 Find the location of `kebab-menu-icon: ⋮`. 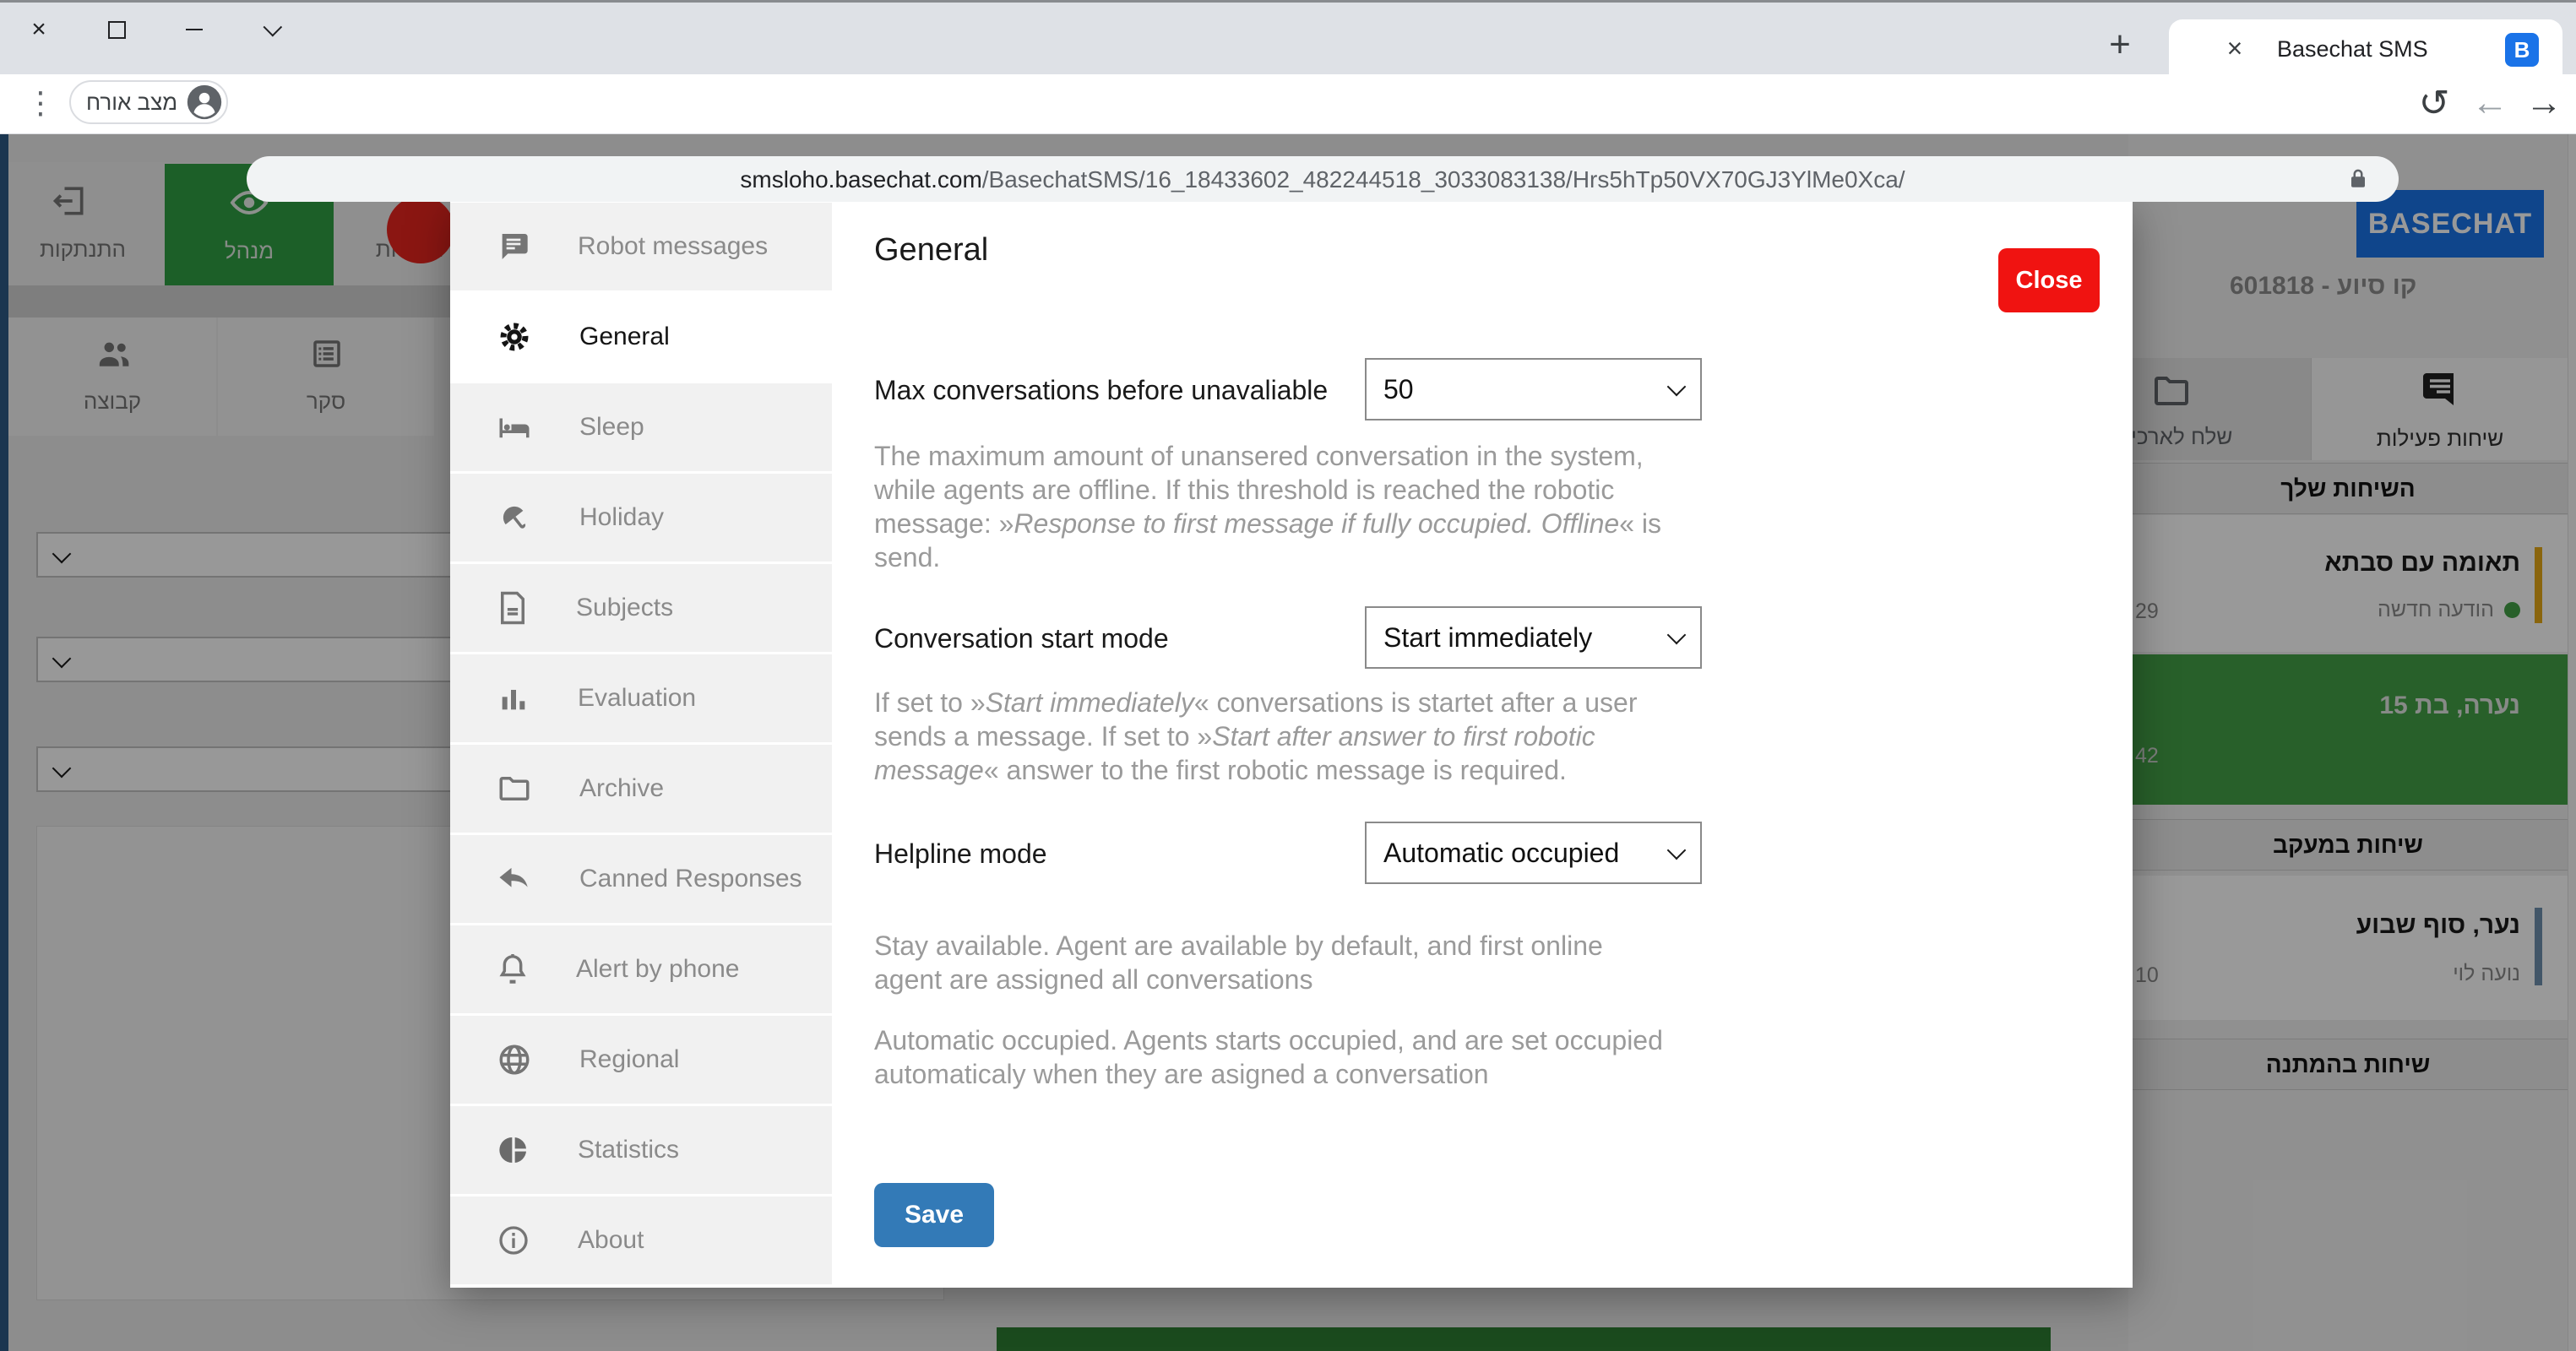

kebab-menu-icon: ⋮ is located at coordinates (40, 103).